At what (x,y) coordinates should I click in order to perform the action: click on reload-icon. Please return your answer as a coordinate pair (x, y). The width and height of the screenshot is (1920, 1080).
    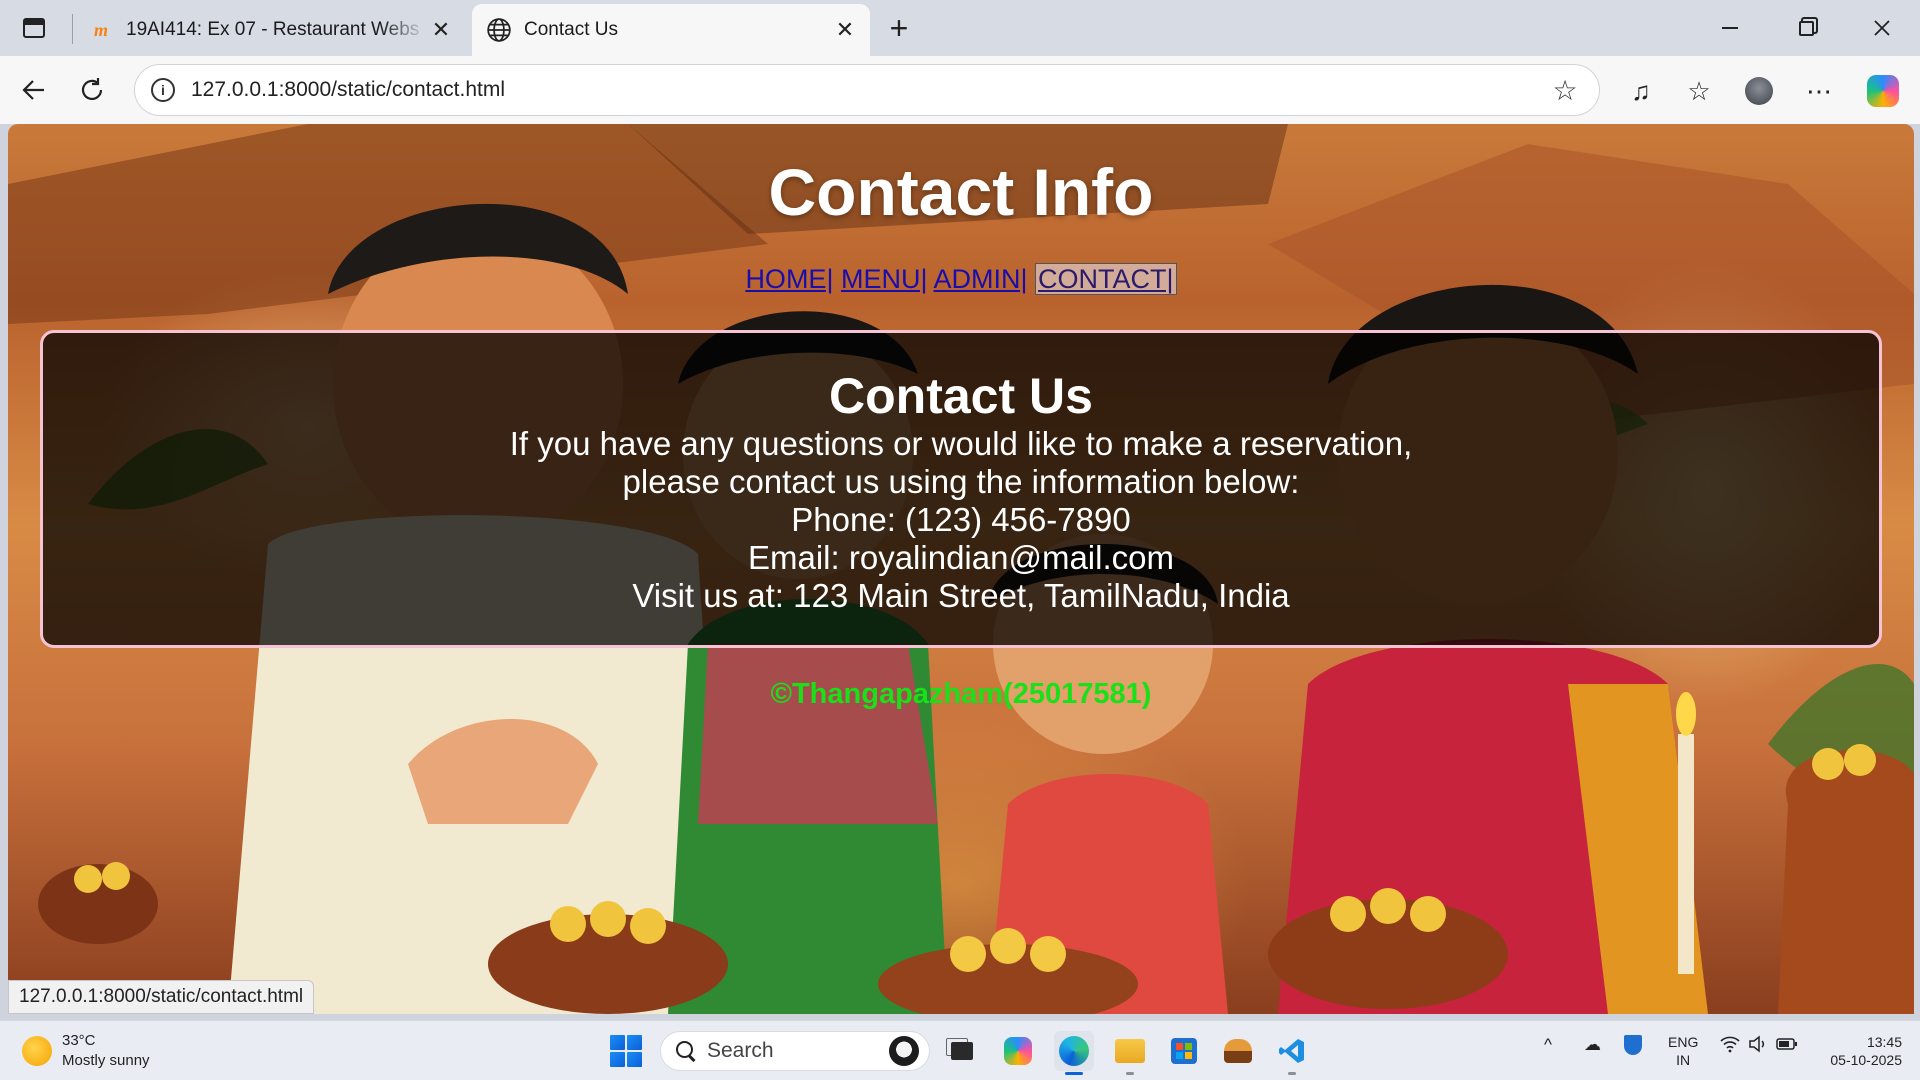
    Looking at the image, I should click on (92, 89).